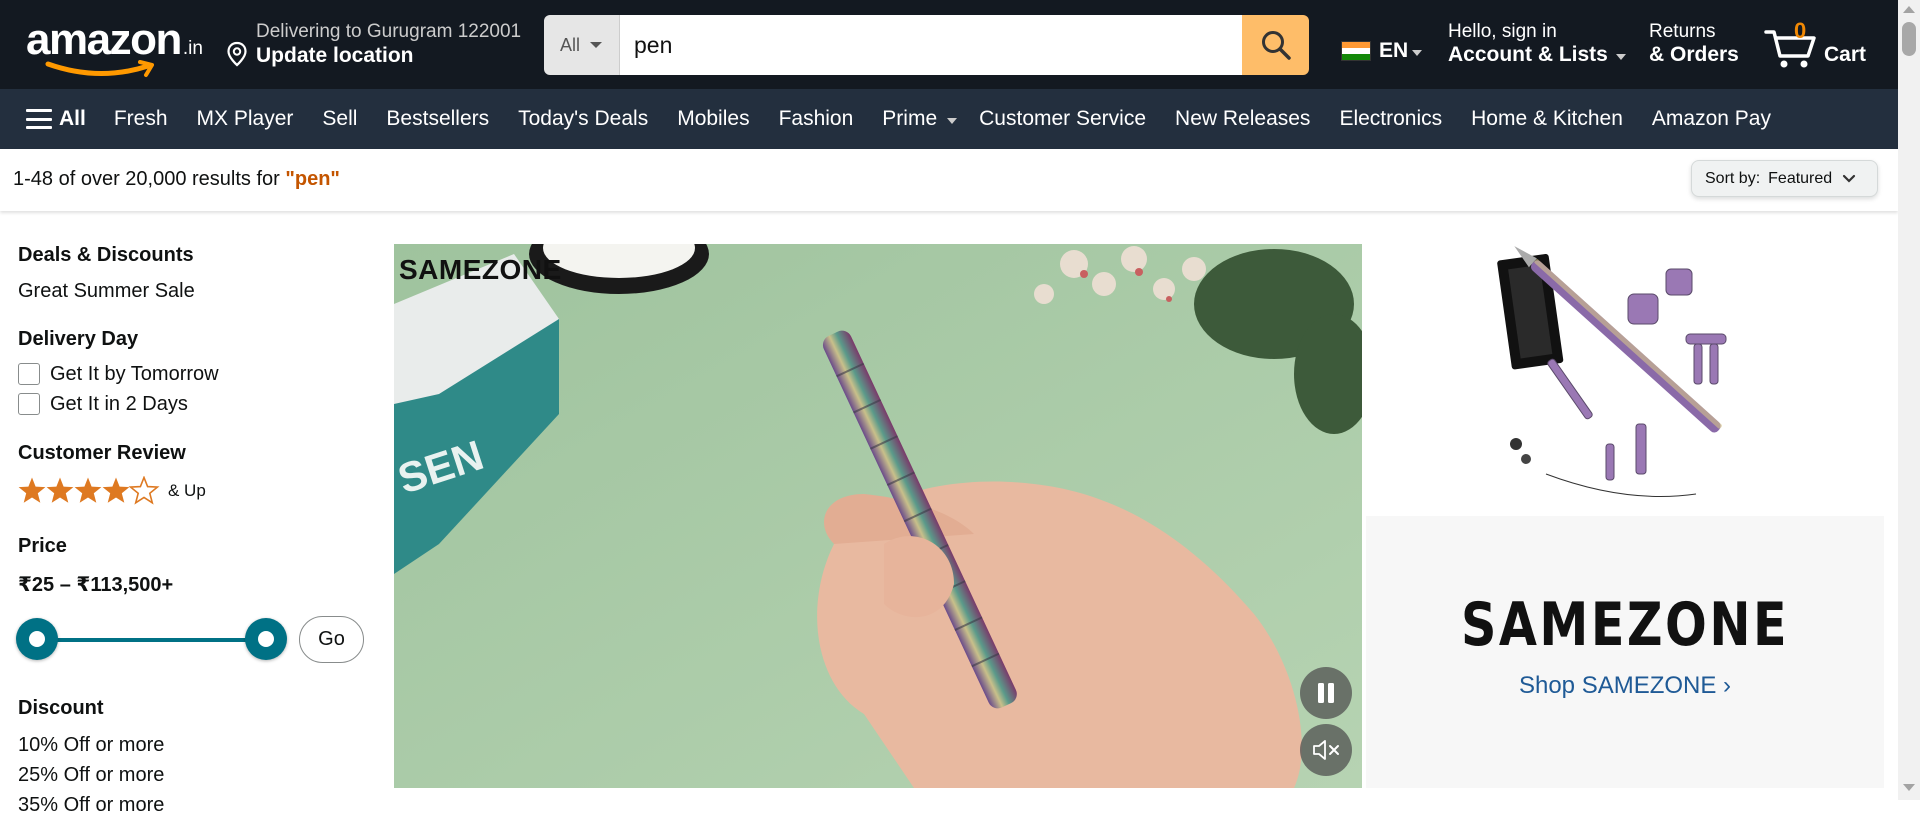  I want to click on update-location-link: Update location, so click(335, 56).